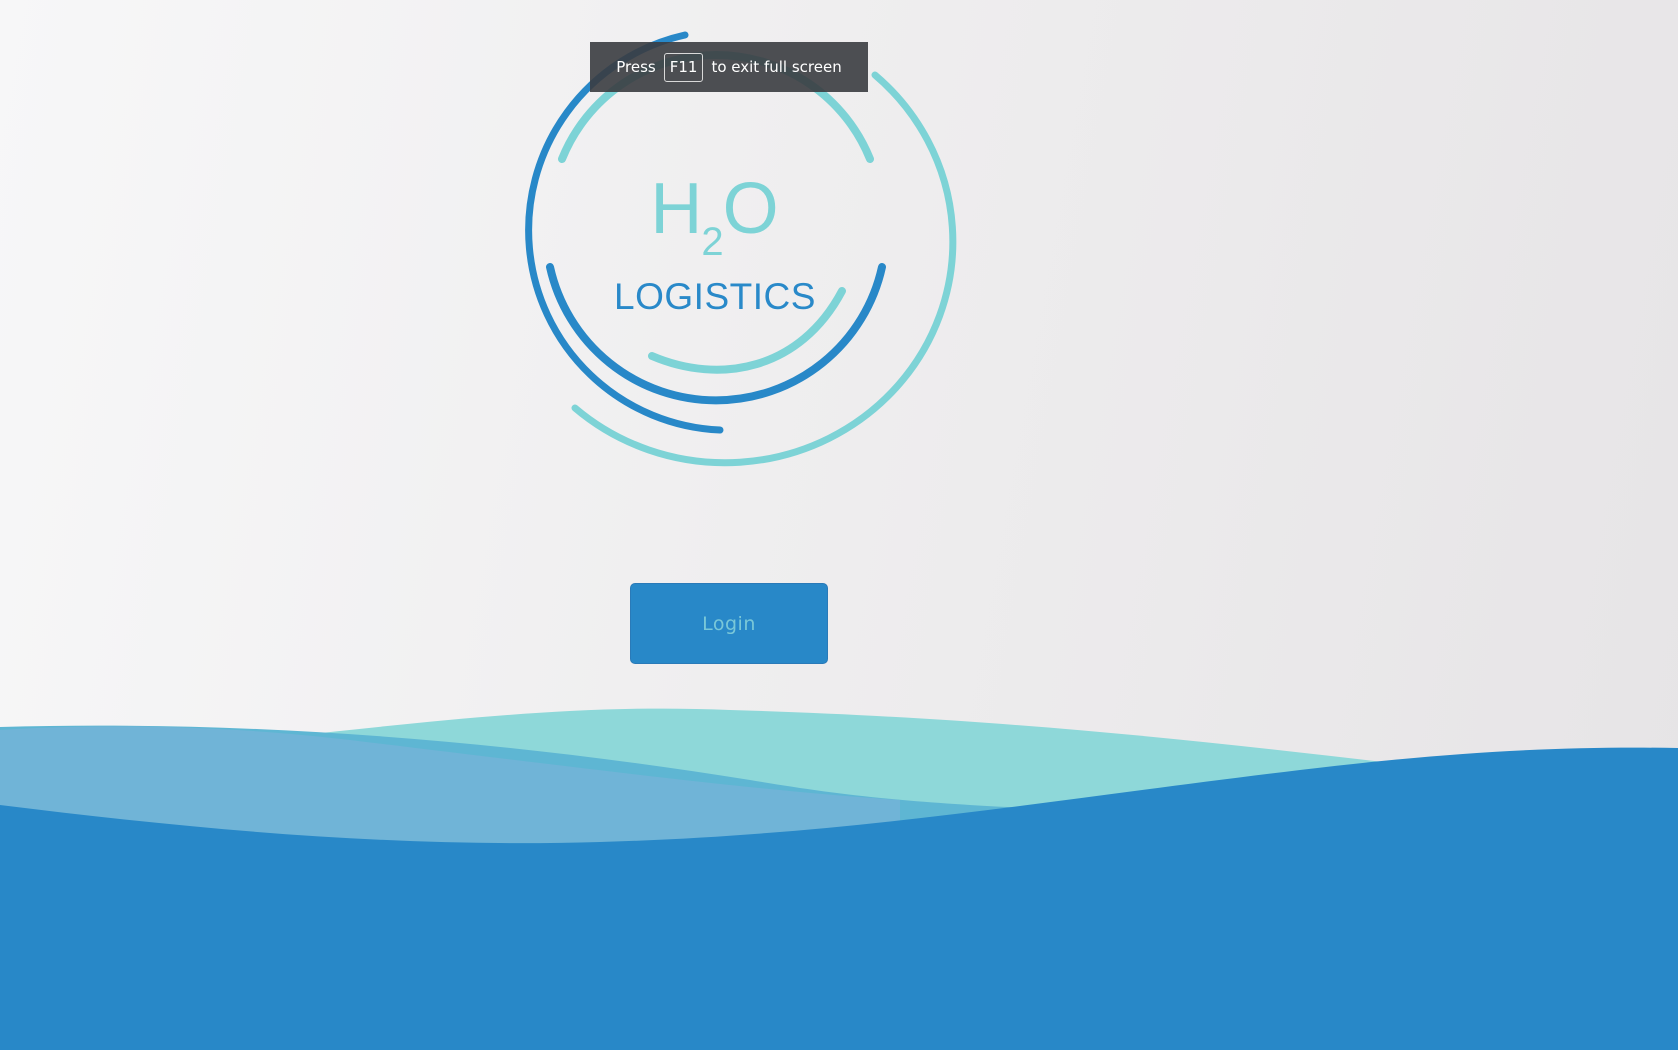  I want to click on fullscreen-notice-prefix: Press, so click(636, 67).